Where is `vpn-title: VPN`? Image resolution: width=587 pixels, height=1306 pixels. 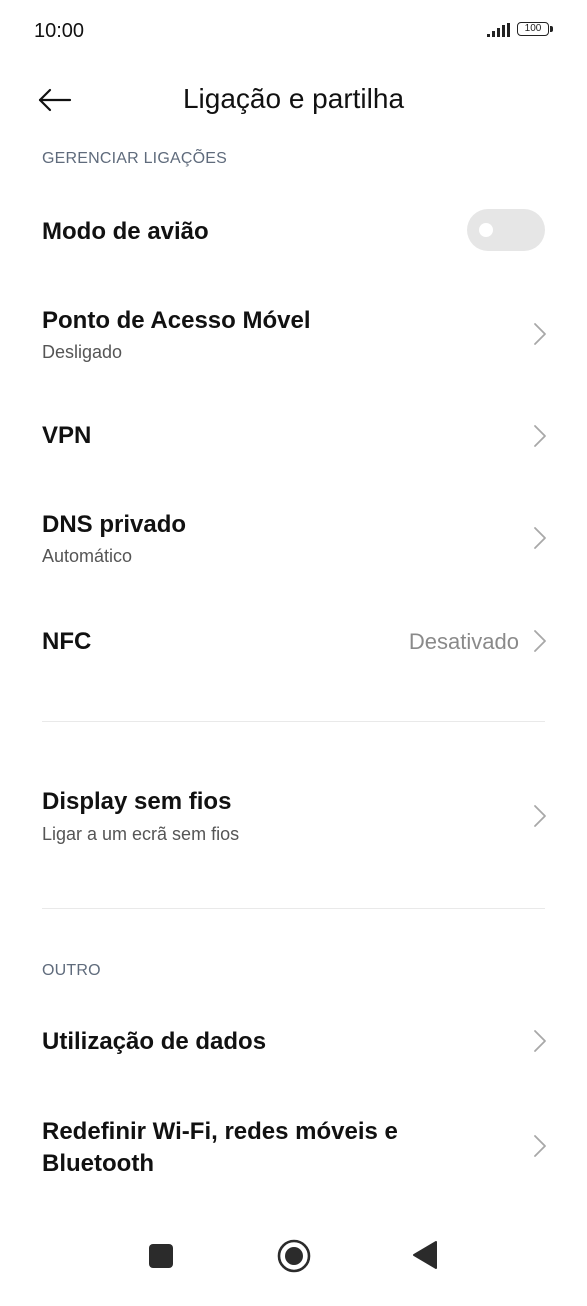
vpn-title: VPN is located at coordinates (67, 435).